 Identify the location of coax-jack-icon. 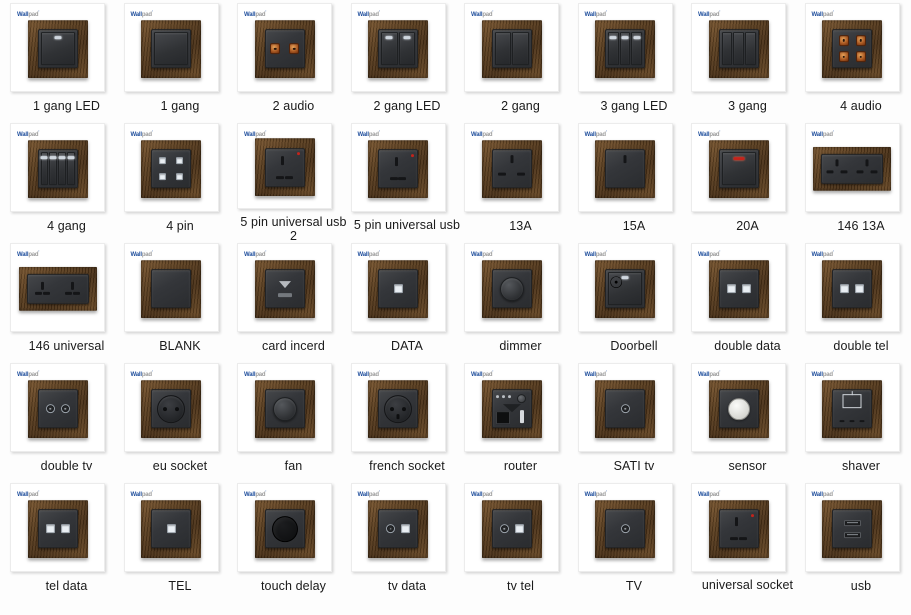
(390, 529).